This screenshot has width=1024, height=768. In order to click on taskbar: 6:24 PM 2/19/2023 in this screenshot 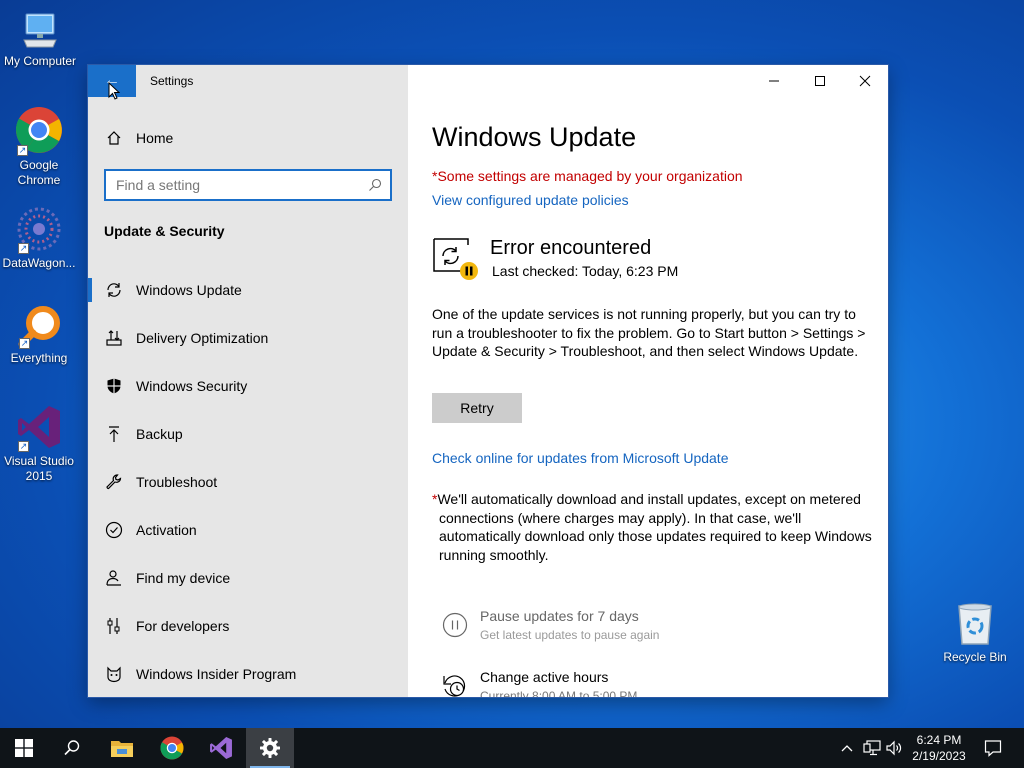, I will do `click(512, 748)`.